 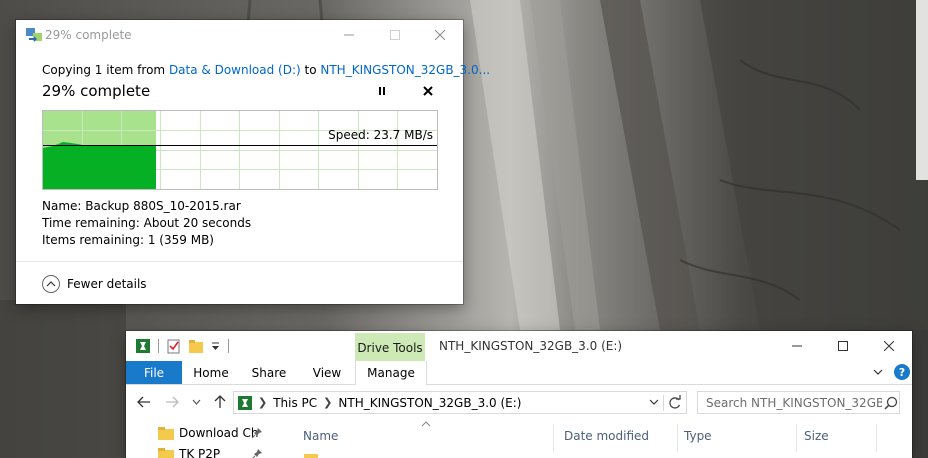 What do you see at coordinates (295, 403) in the screenshot?
I see `breadcrumb-this-pc: This PC` at bounding box center [295, 403].